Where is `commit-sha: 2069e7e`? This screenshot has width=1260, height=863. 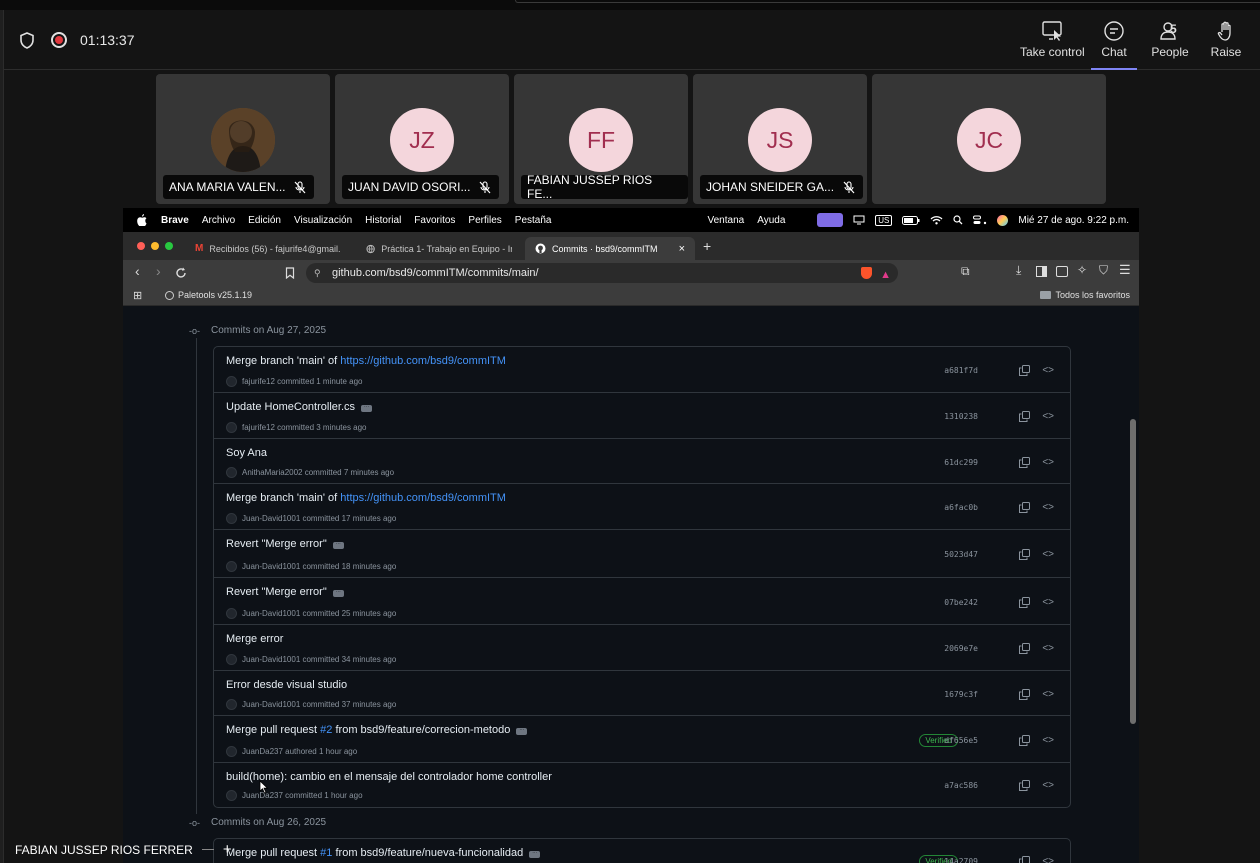
commit-sha: 2069e7e is located at coordinates (961, 648).